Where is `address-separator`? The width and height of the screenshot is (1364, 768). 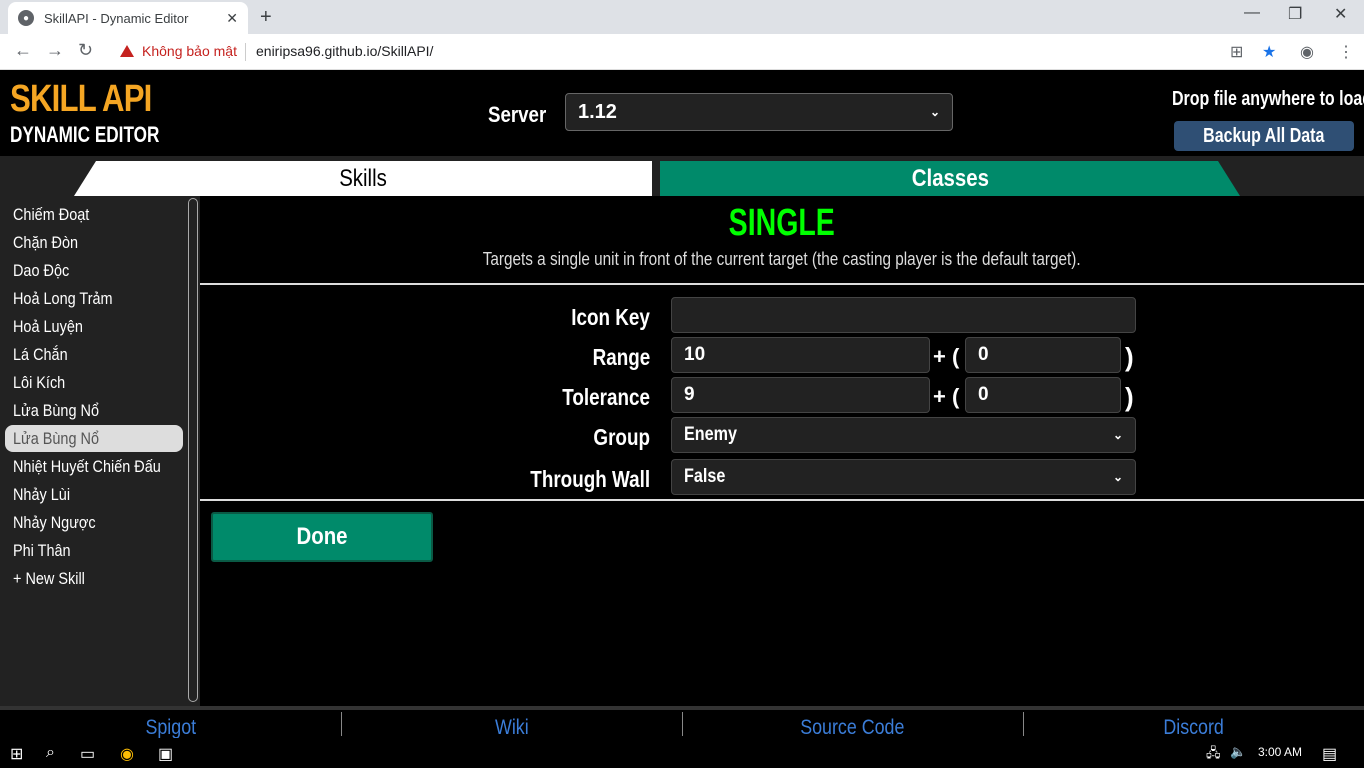 address-separator is located at coordinates (245, 52).